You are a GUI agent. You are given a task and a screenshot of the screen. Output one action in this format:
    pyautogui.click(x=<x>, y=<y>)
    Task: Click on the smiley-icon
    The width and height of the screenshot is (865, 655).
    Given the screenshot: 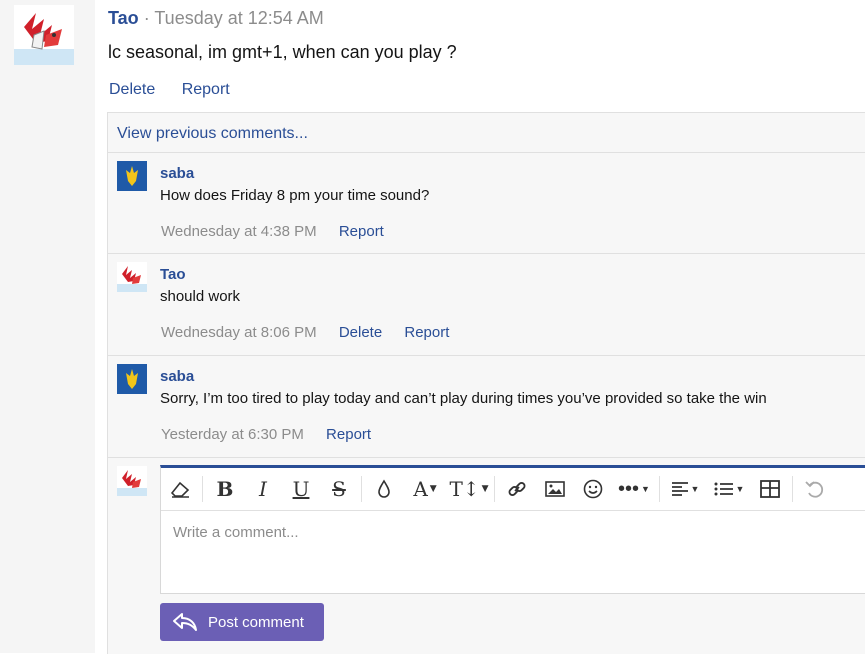 What is the action you would take?
    pyautogui.click(x=593, y=489)
    